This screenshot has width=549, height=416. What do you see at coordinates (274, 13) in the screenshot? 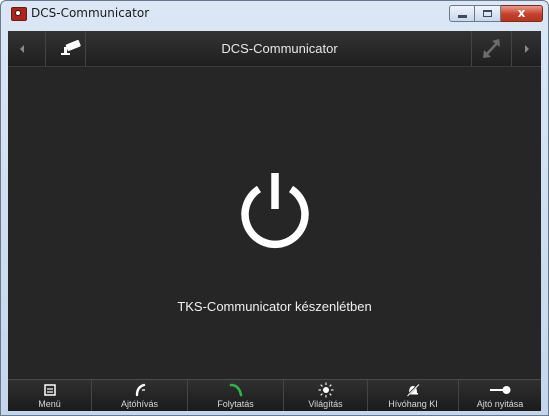
I see `title-bar: DCS-Communicator x` at bounding box center [274, 13].